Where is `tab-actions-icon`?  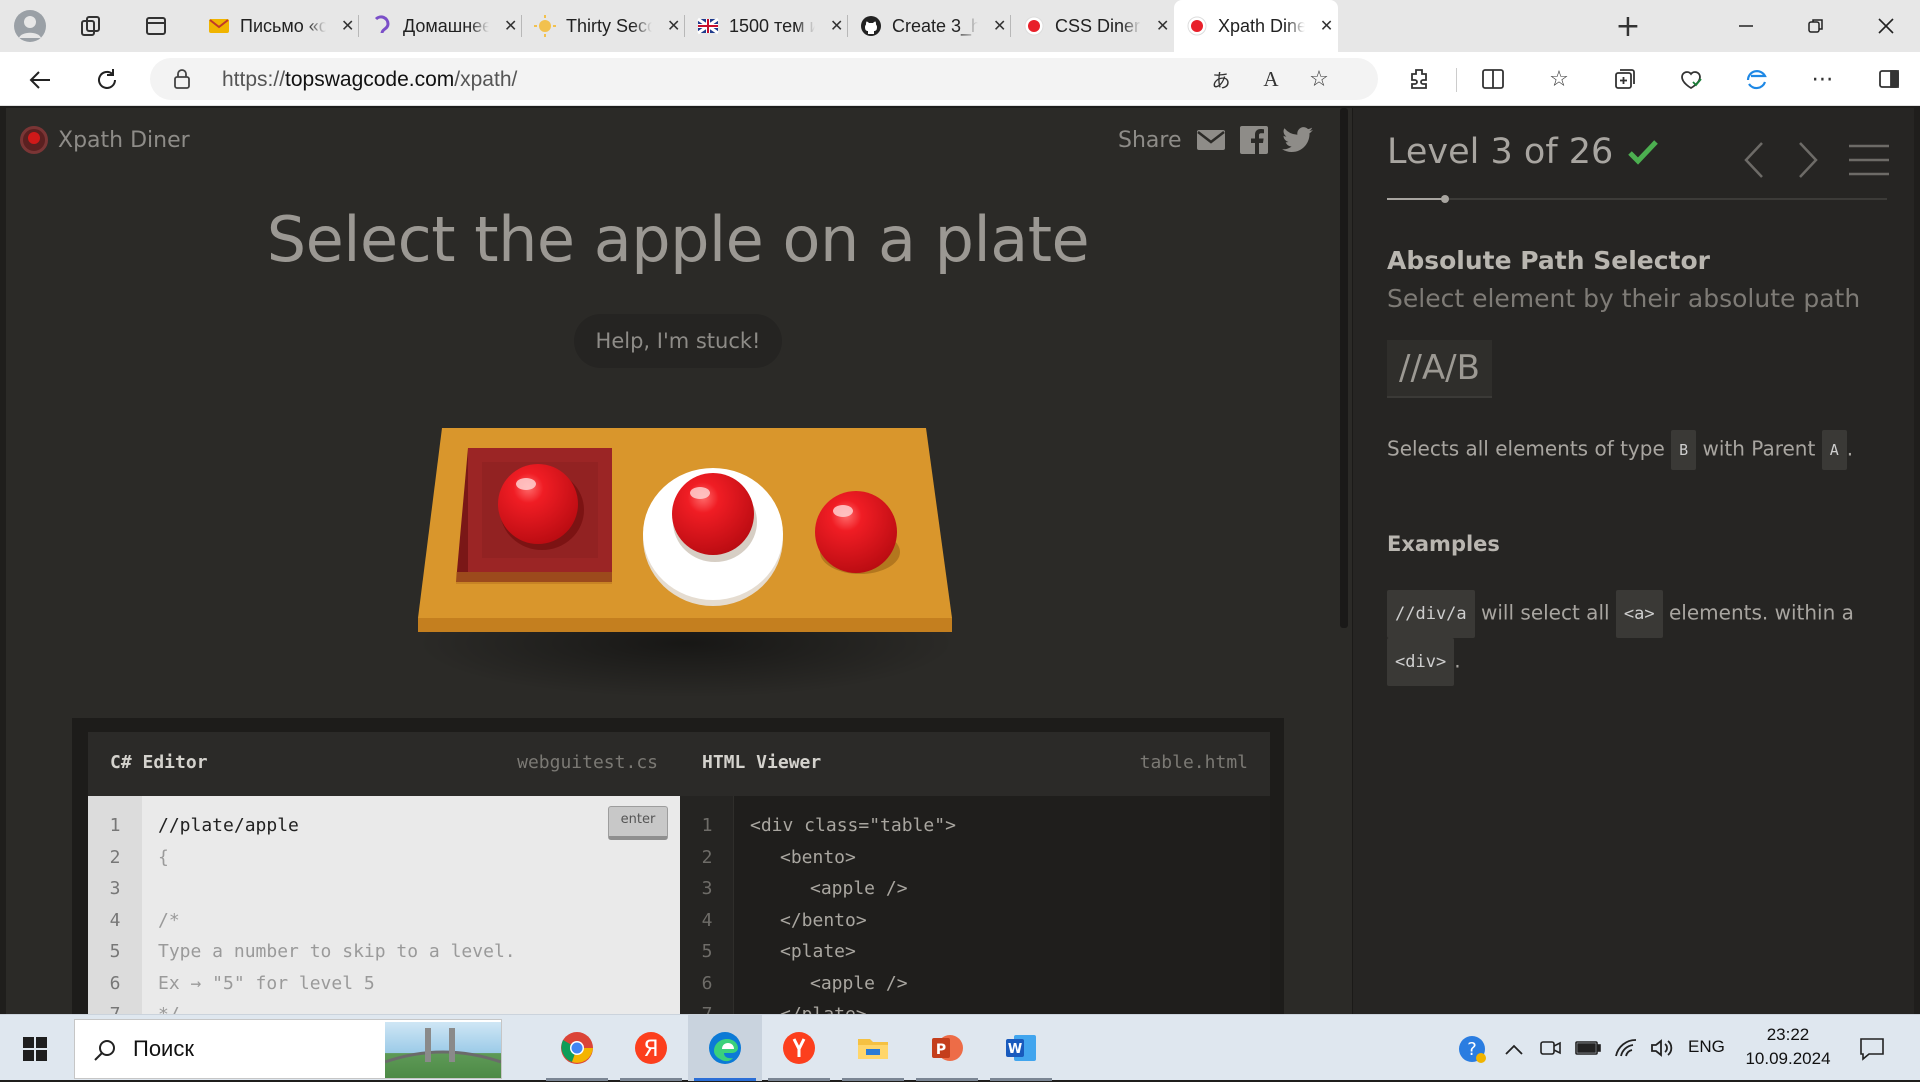
tab-actions-icon is located at coordinates (156, 26).